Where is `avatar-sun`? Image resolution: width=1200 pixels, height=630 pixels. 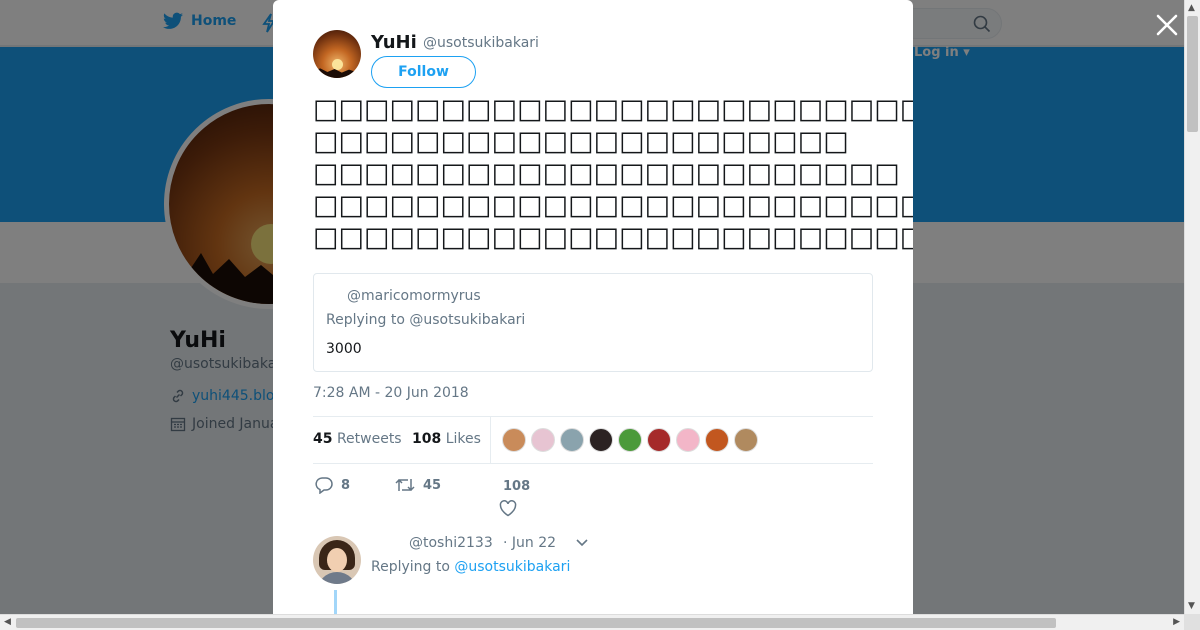
avatar-sun is located at coordinates (337, 64).